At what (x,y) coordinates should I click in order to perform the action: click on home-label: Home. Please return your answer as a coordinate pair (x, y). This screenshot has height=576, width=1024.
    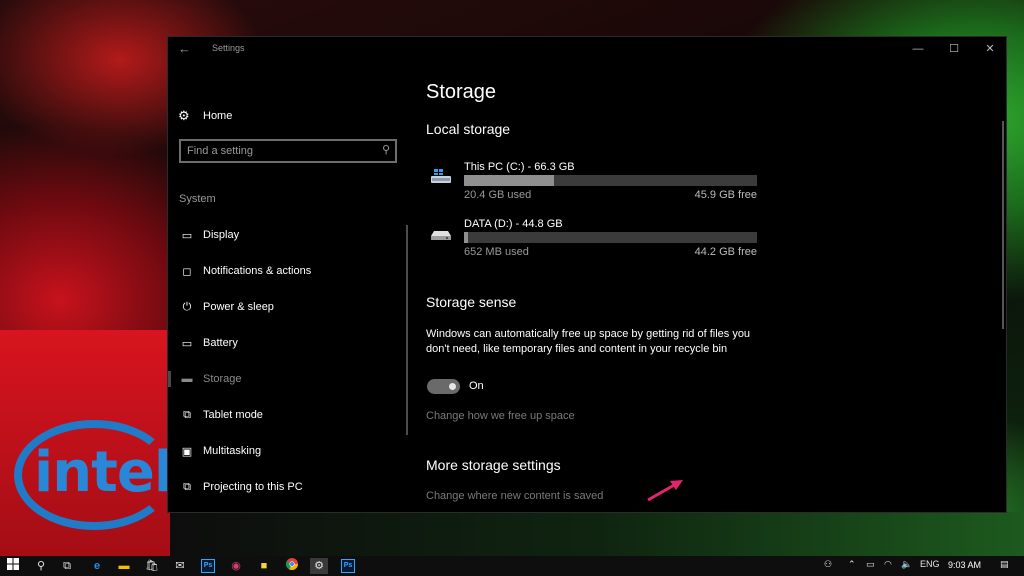
    Looking at the image, I should click on (218, 116).